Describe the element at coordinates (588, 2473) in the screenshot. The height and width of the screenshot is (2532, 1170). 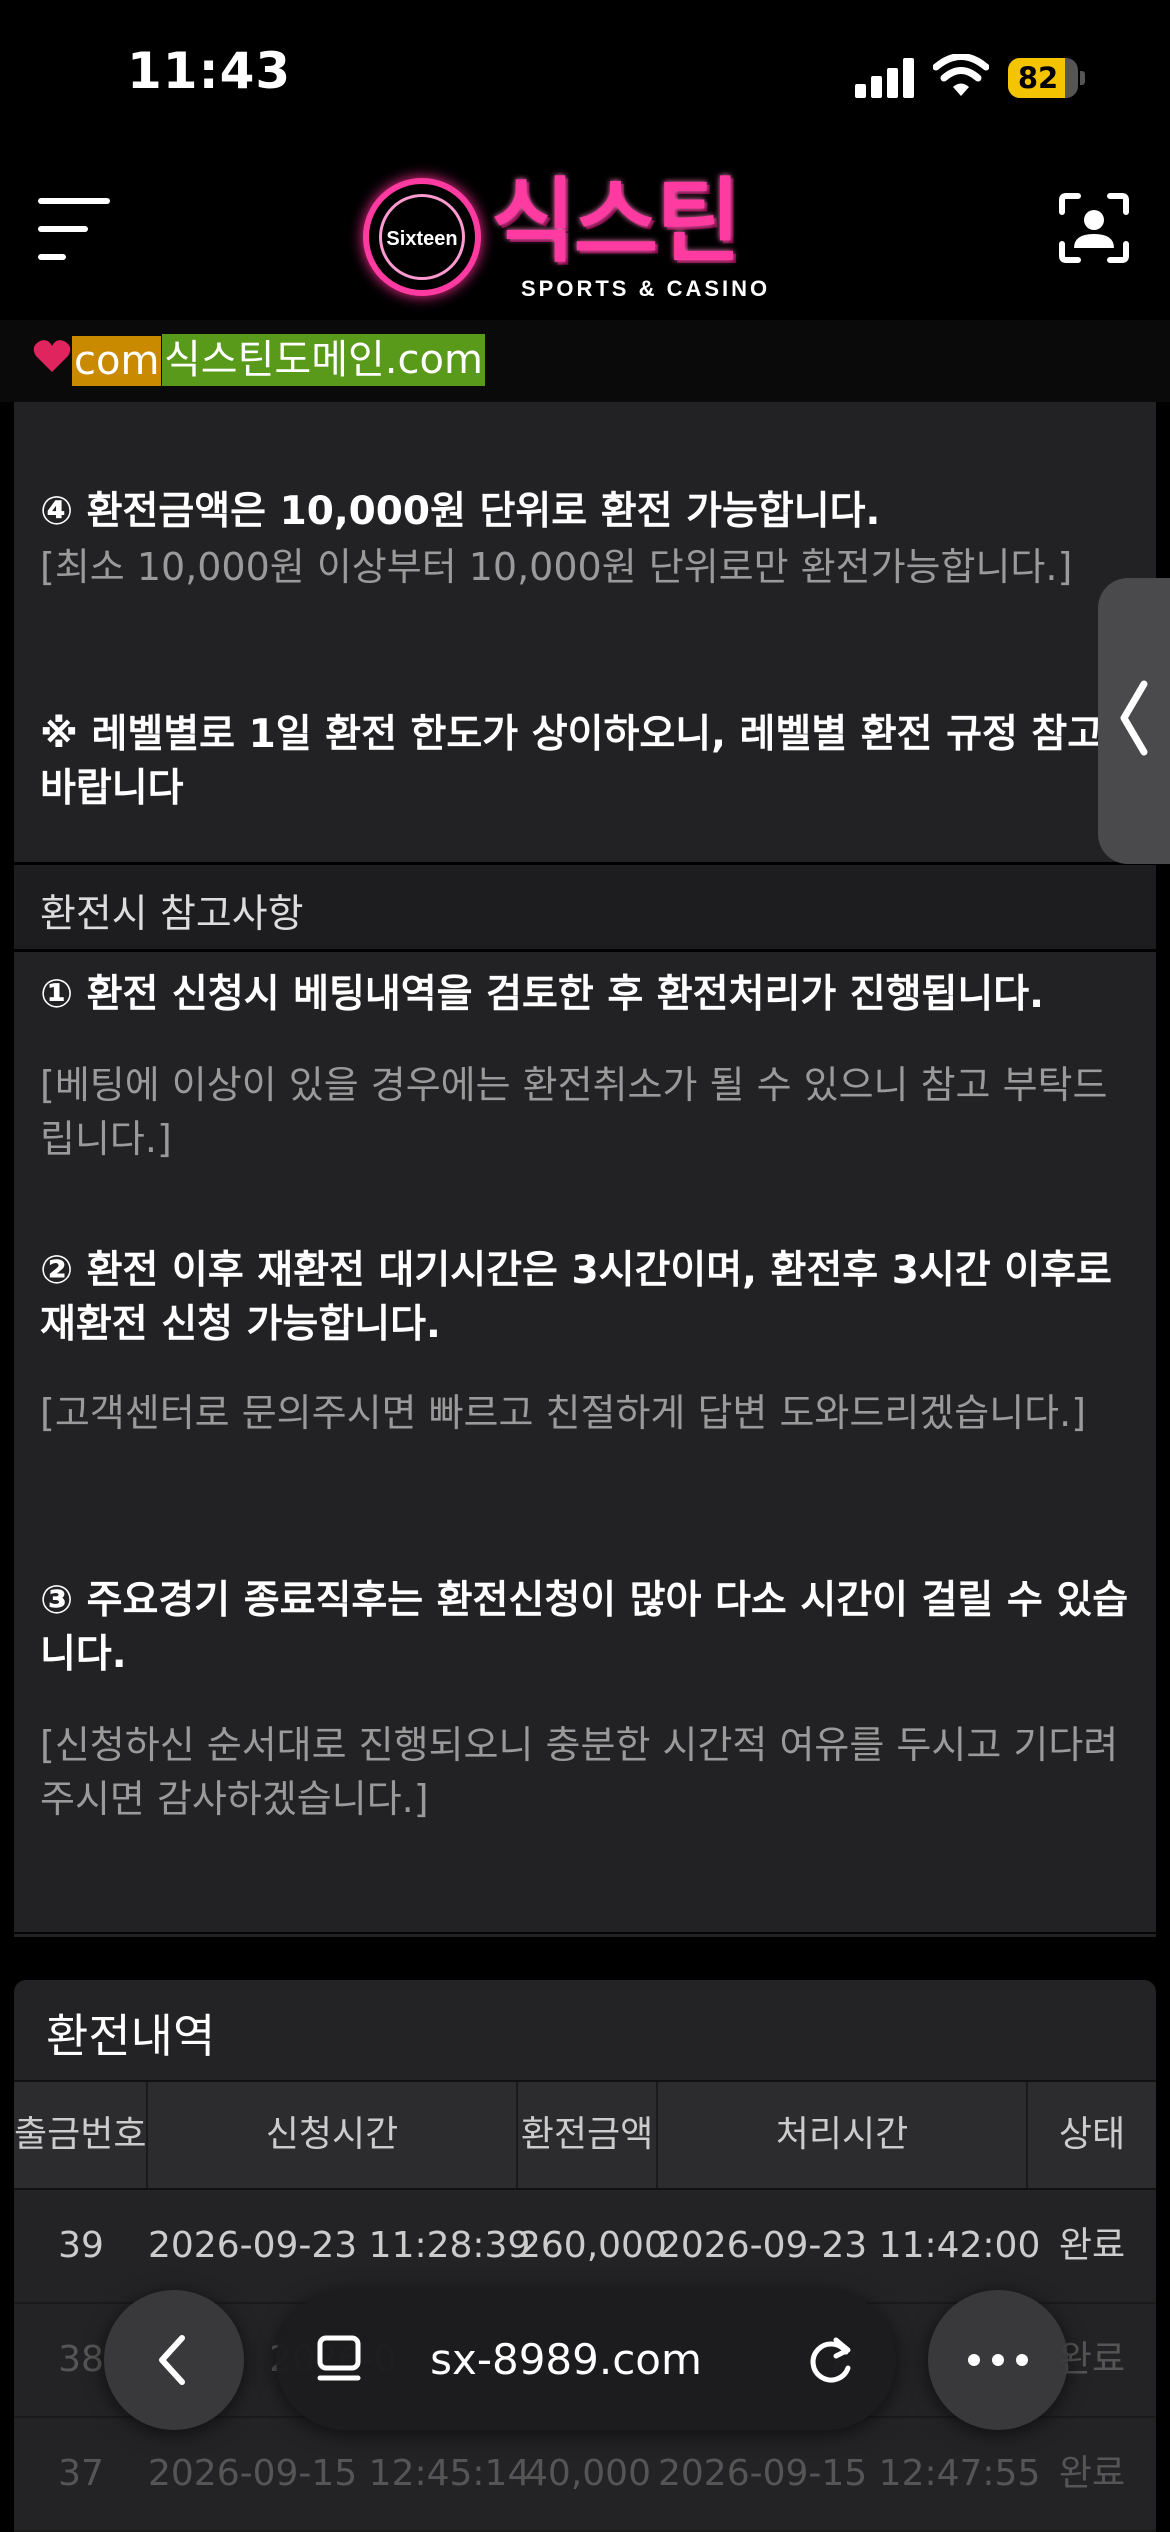
I see `cell-amount: 40,000` at that location.